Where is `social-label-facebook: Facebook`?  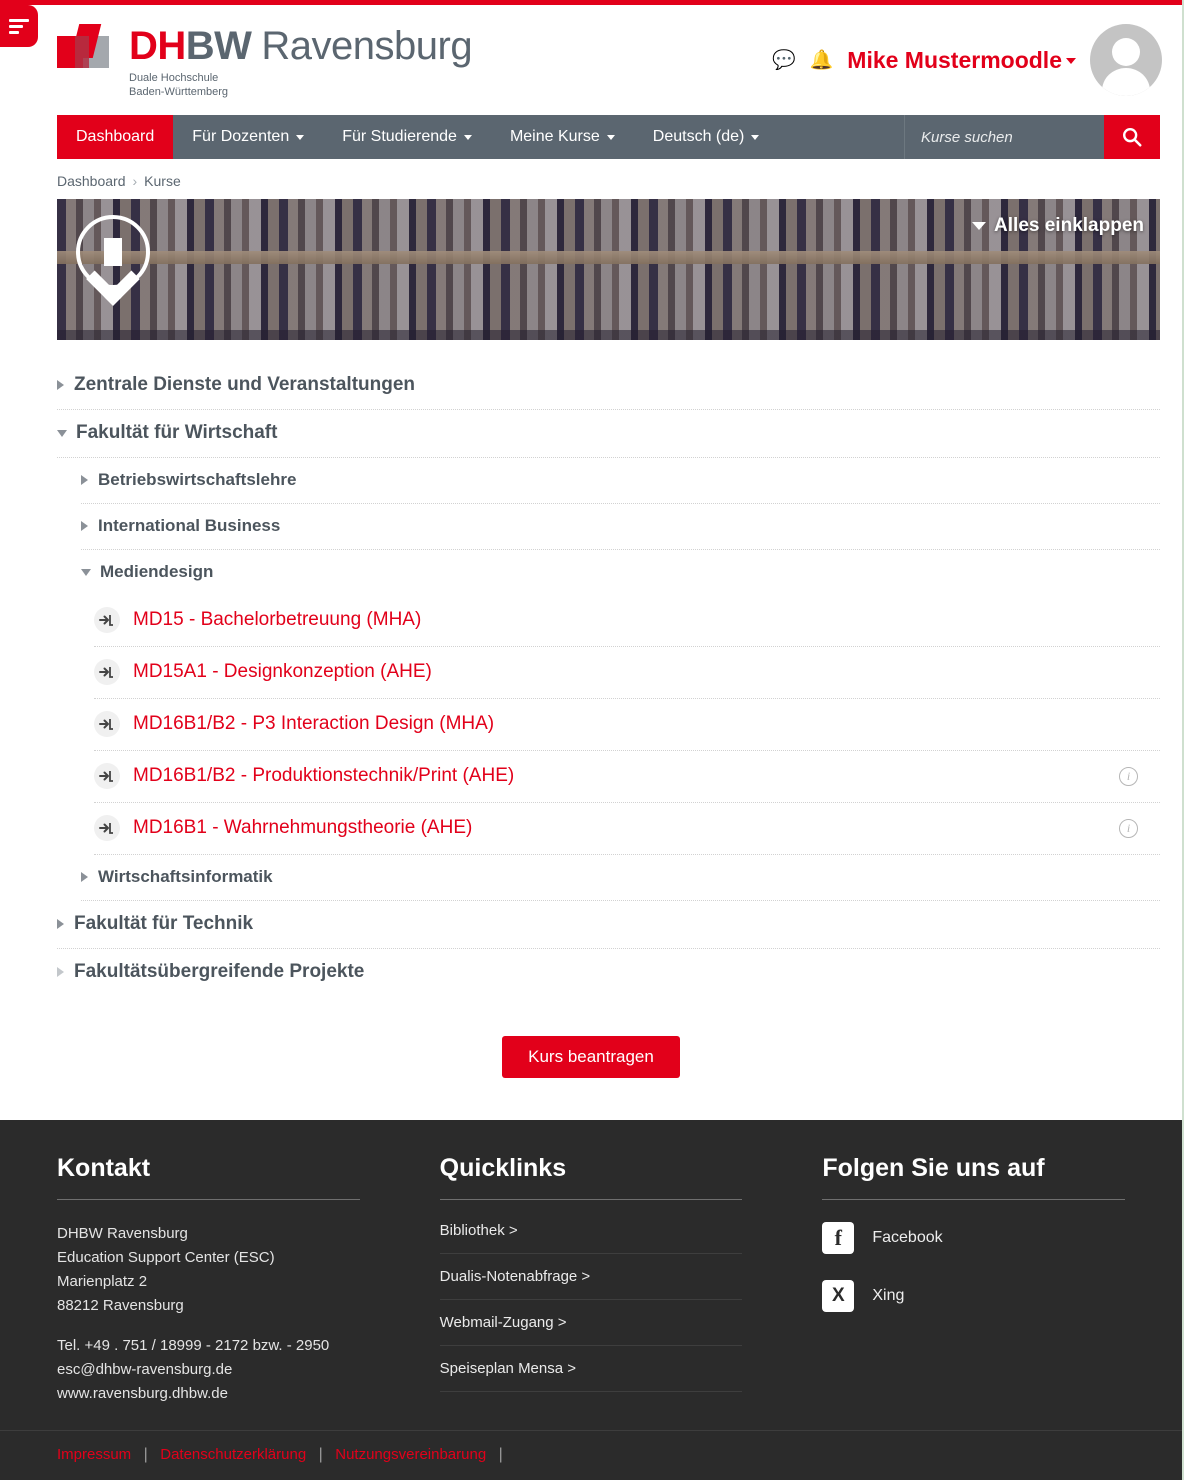 social-label-facebook: Facebook is located at coordinates (907, 1237).